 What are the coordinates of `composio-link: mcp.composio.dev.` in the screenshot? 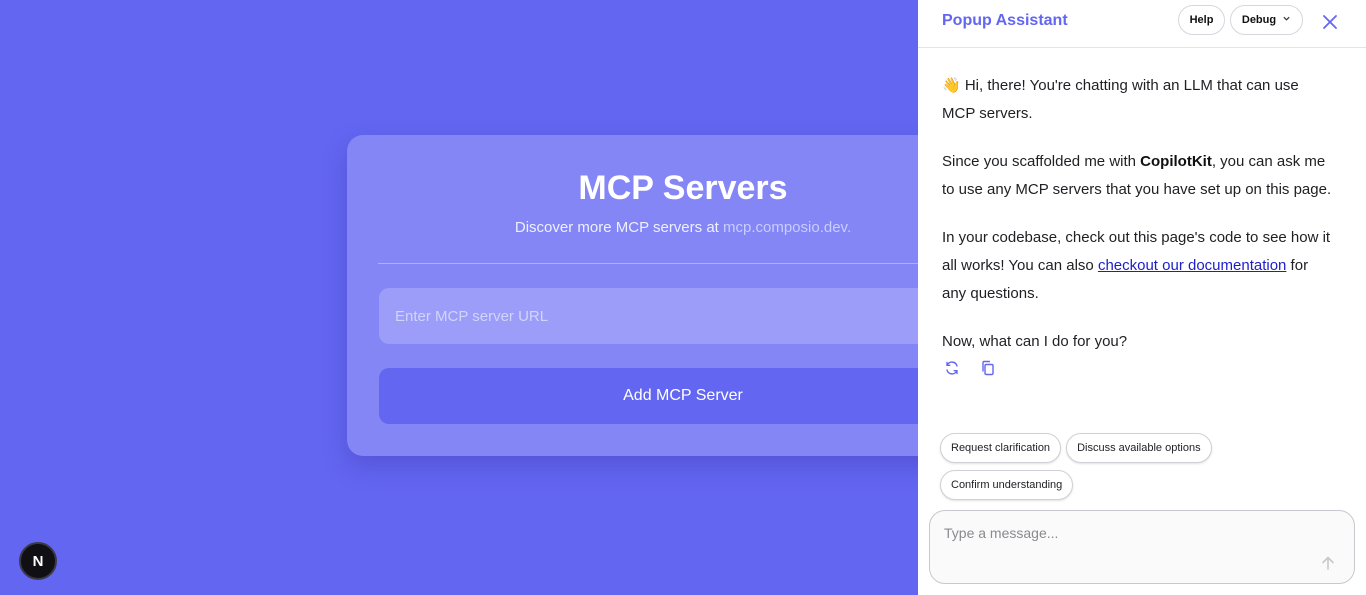 It's located at (787, 227).